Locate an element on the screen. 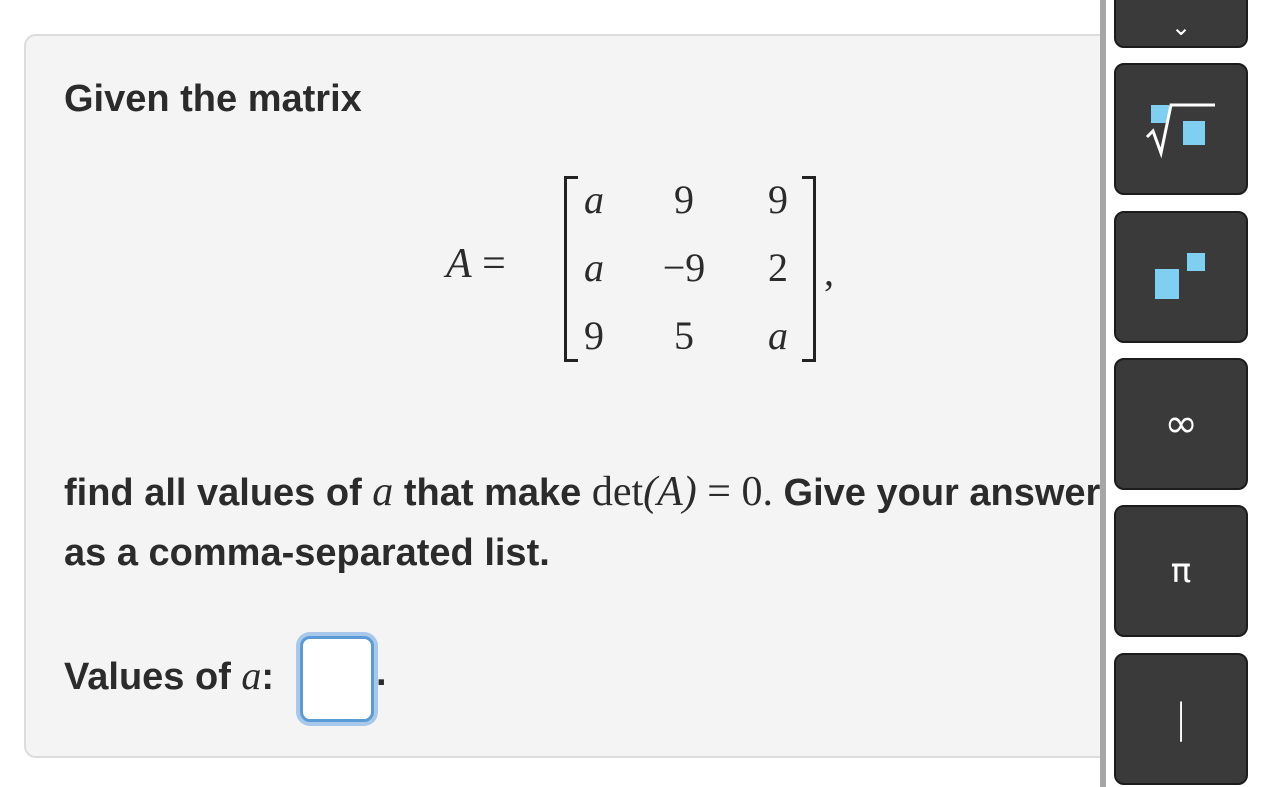 The height and width of the screenshot is (787, 1263). answer-period: . is located at coordinates (381, 673).